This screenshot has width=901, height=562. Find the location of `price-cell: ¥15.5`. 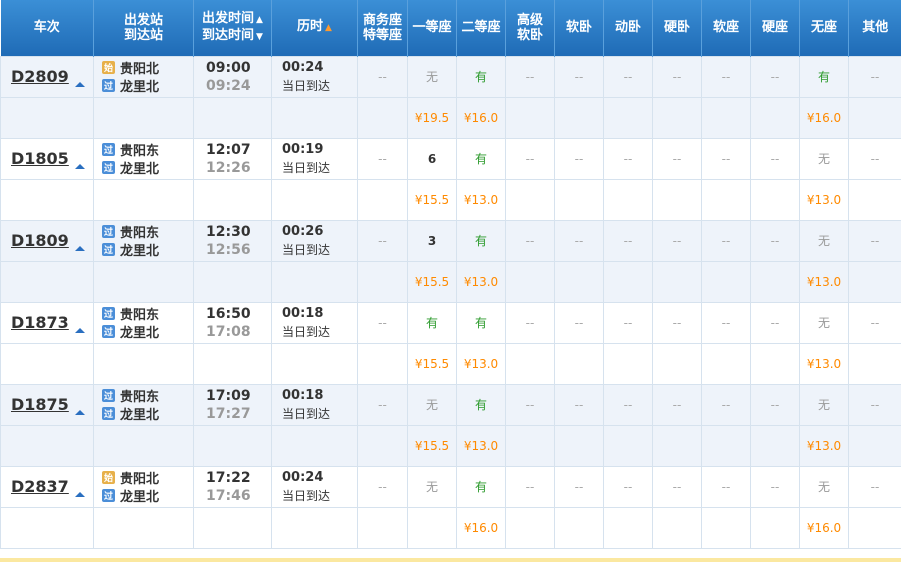

price-cell: ¥15.5 is located at coordinates (432, 199).